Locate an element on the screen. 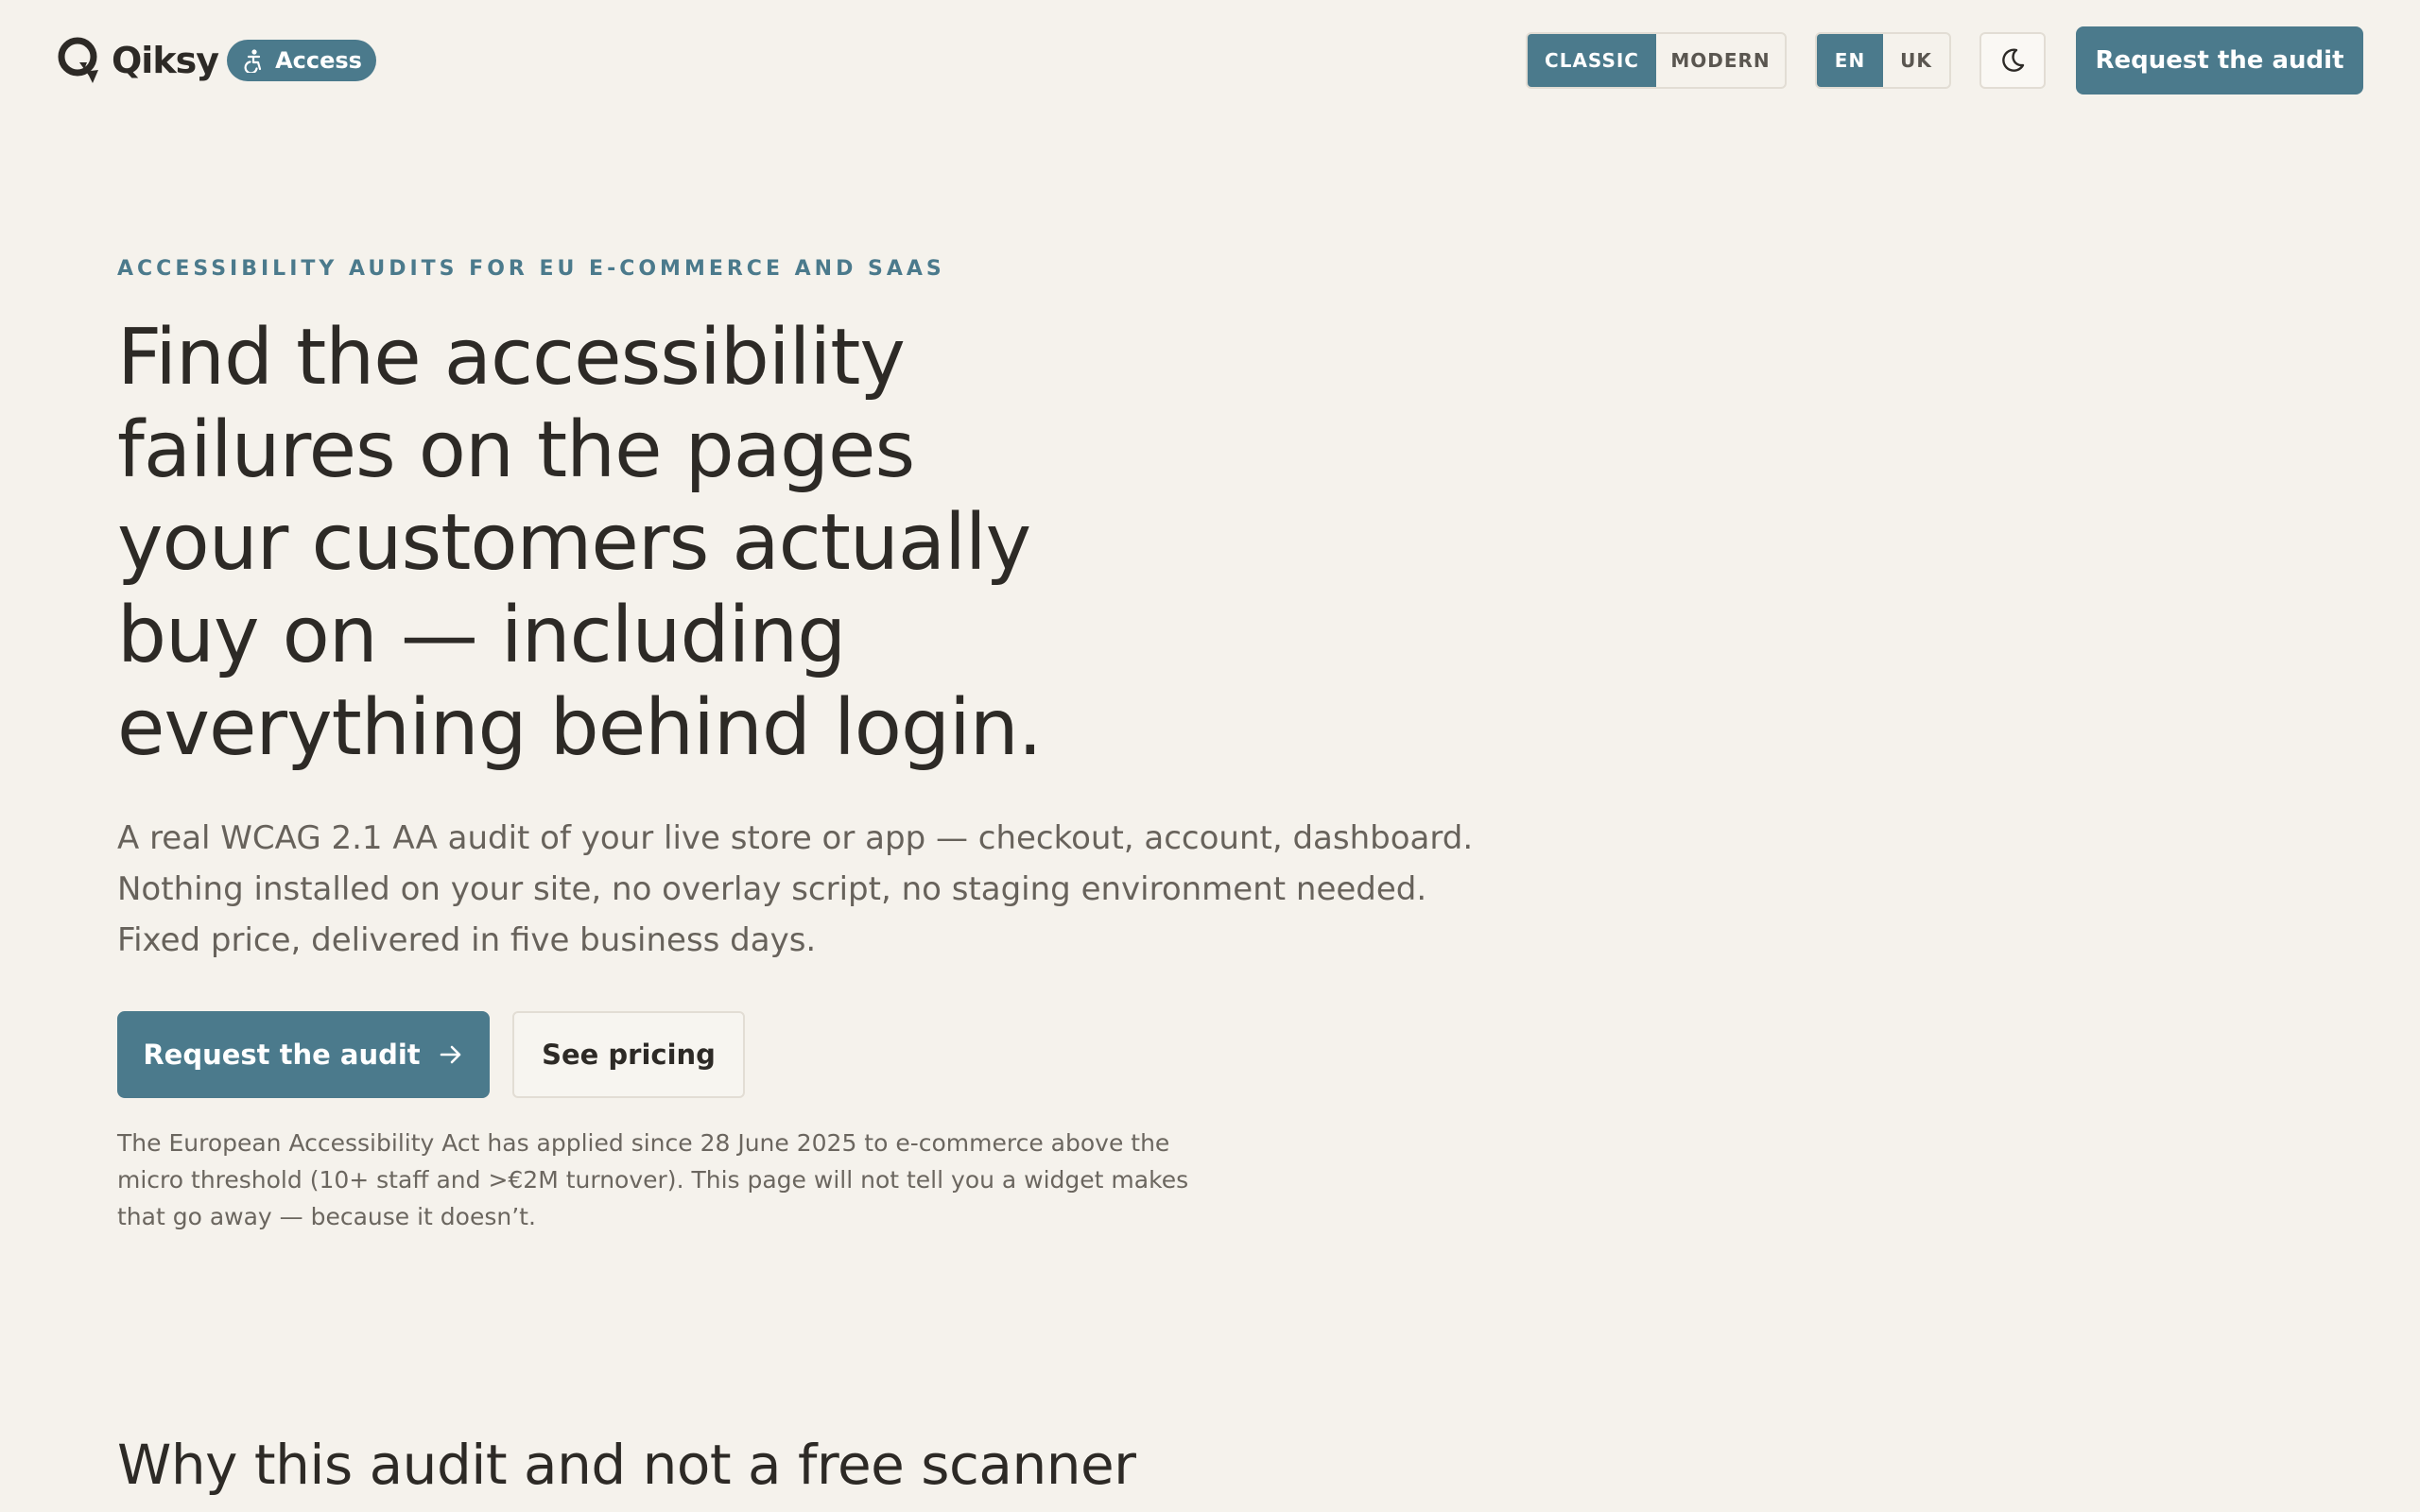  hero-request-audit-label: Request the audit is located at coordinates (282, 1055).